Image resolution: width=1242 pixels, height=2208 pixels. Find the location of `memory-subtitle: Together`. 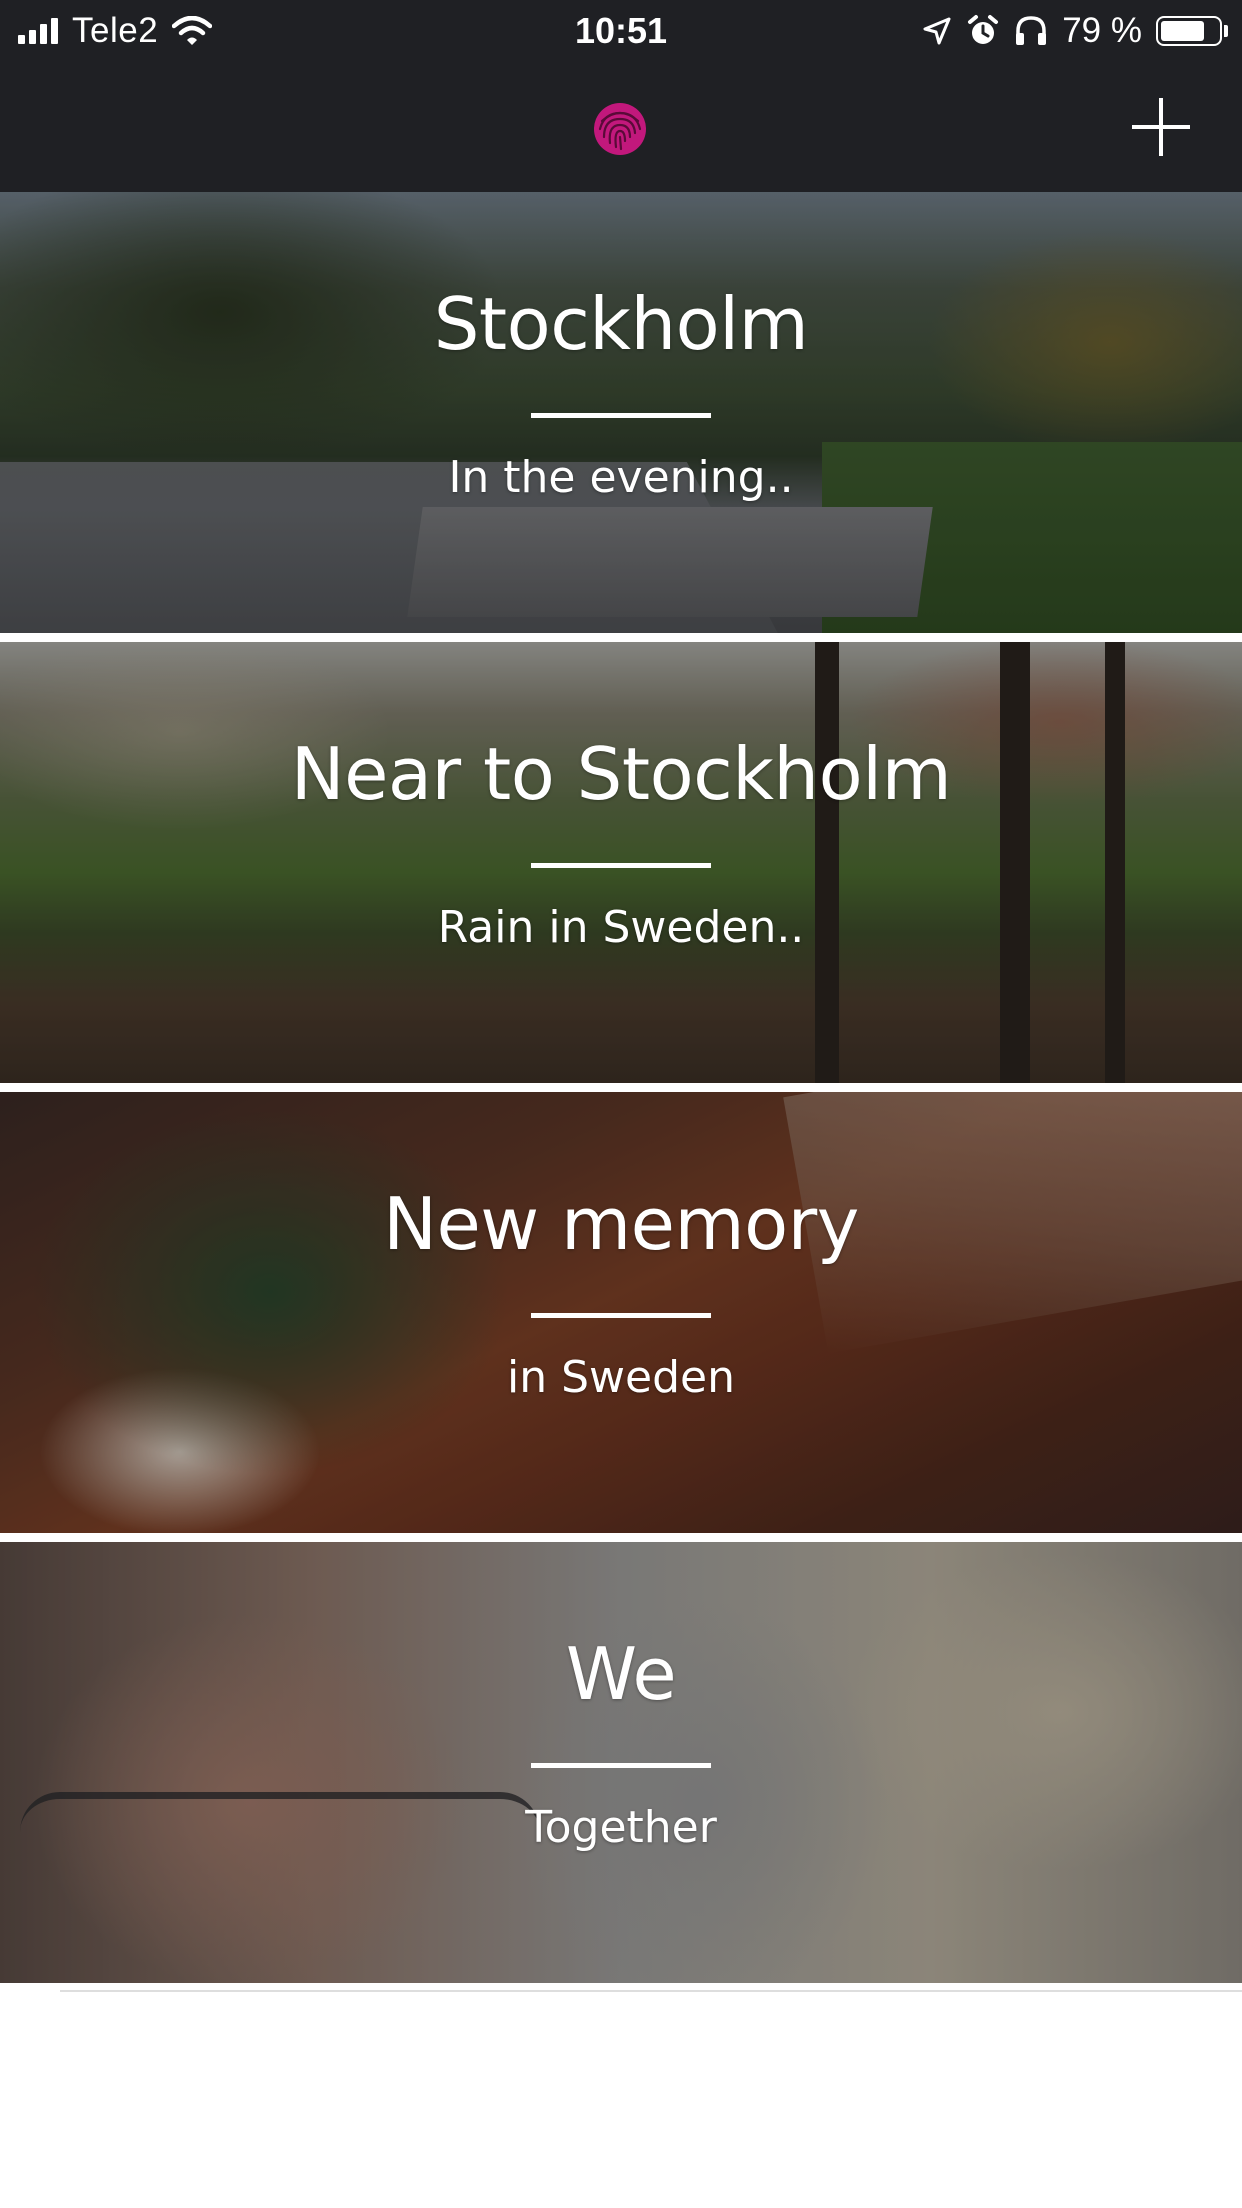

memory-subtitle: Together is located at coordinates (621, 1827).